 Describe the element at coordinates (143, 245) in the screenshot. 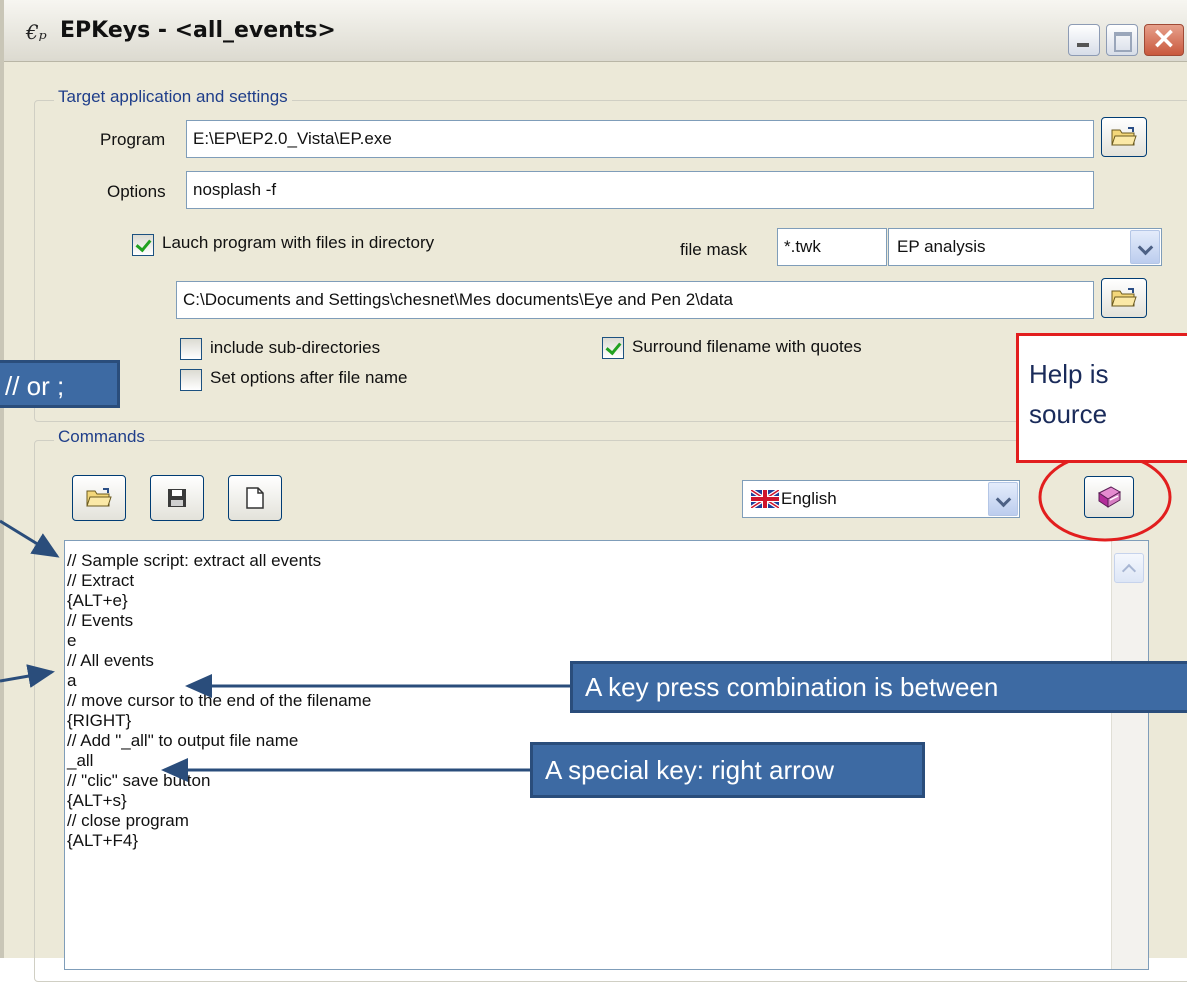

I see `launch-with-files-checkbox` at that location.